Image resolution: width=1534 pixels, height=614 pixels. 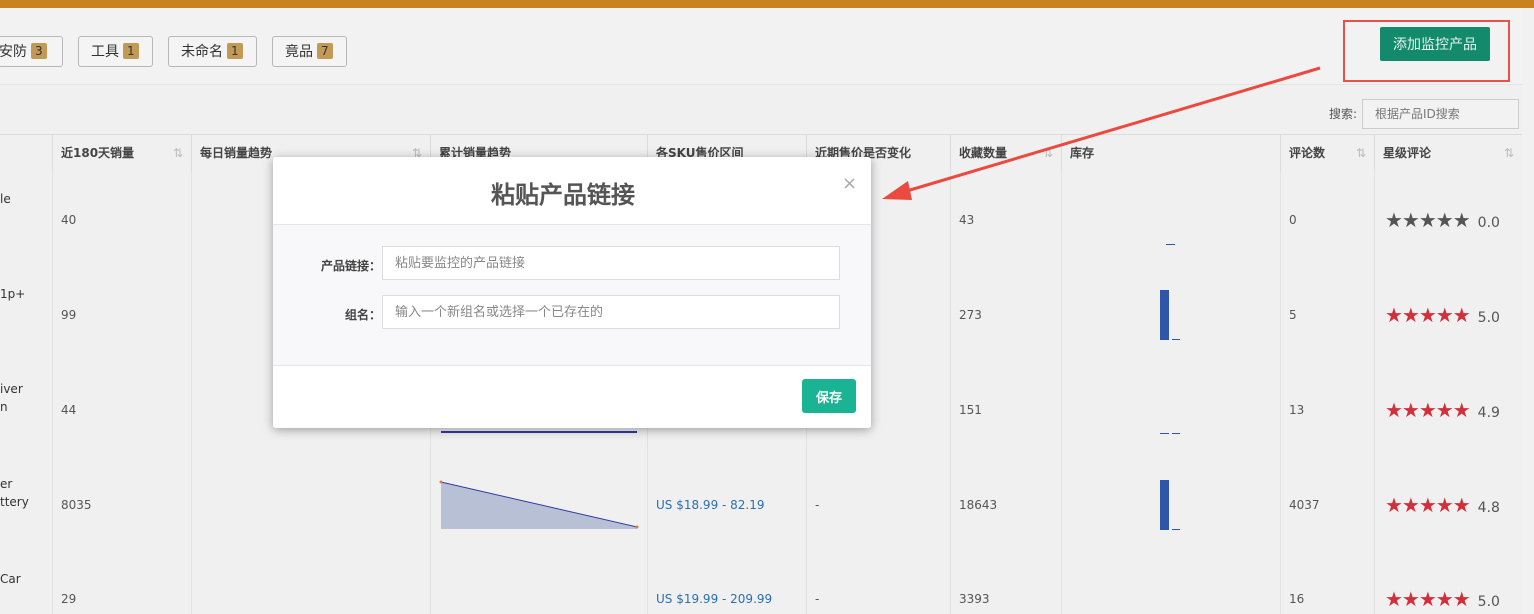 What do you see at coordinates (611, 263) in the screenshot?
I see `product-link-input` at bounding box center [611, 263].